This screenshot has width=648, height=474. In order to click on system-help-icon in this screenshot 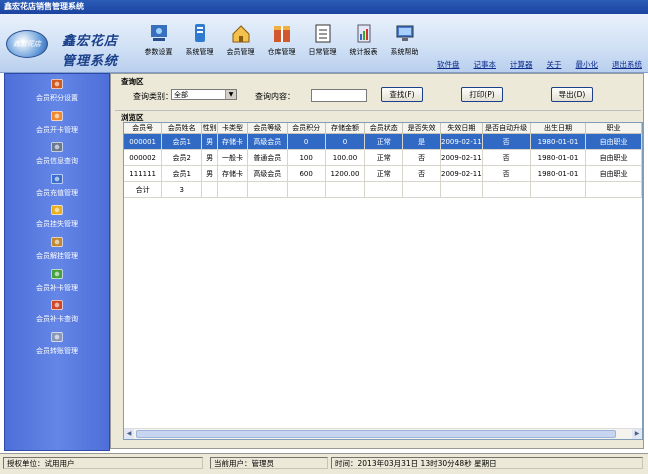, I will do `click(405, 33)`.